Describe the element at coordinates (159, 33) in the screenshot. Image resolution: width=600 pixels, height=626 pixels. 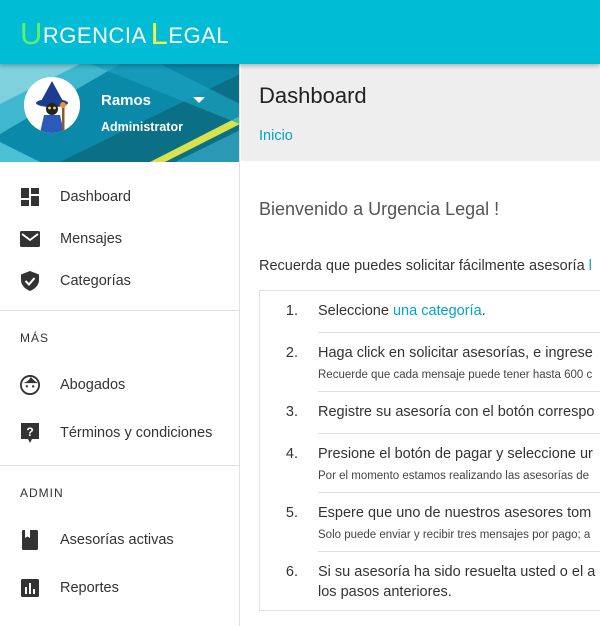
I see `logo-initial-l: L` at that location.